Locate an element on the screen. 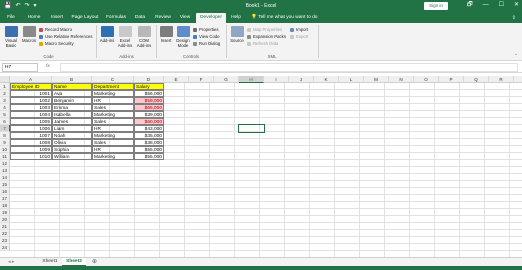 The width and height of the screenshot is (522, 270). row-header-7: 7 is located at coordinates (5, 128).